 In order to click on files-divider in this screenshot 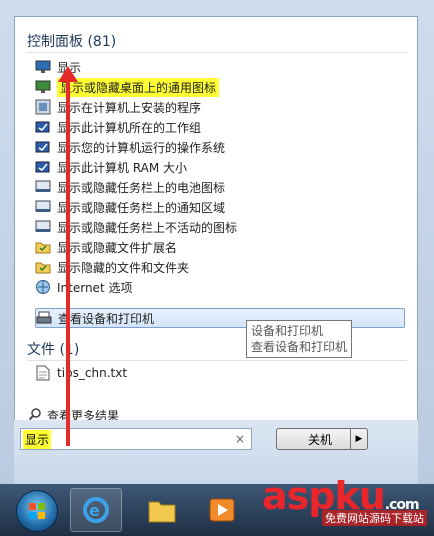, I will do `click(217, 360)`.